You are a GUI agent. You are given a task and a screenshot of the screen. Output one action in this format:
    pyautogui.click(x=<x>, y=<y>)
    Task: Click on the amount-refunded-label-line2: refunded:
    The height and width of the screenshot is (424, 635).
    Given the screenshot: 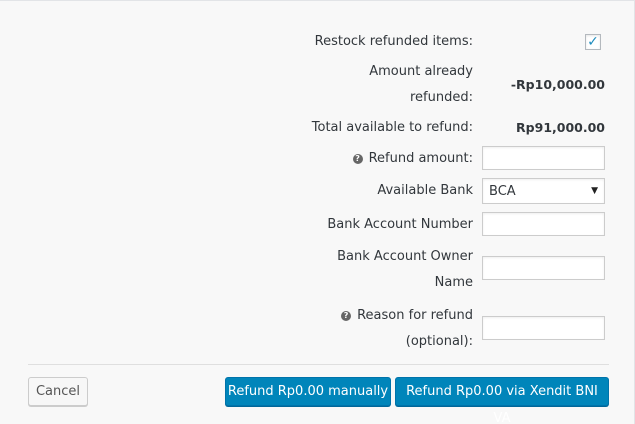 What is the action you would take?
    pyautogui.click(x=441, y=97)
    